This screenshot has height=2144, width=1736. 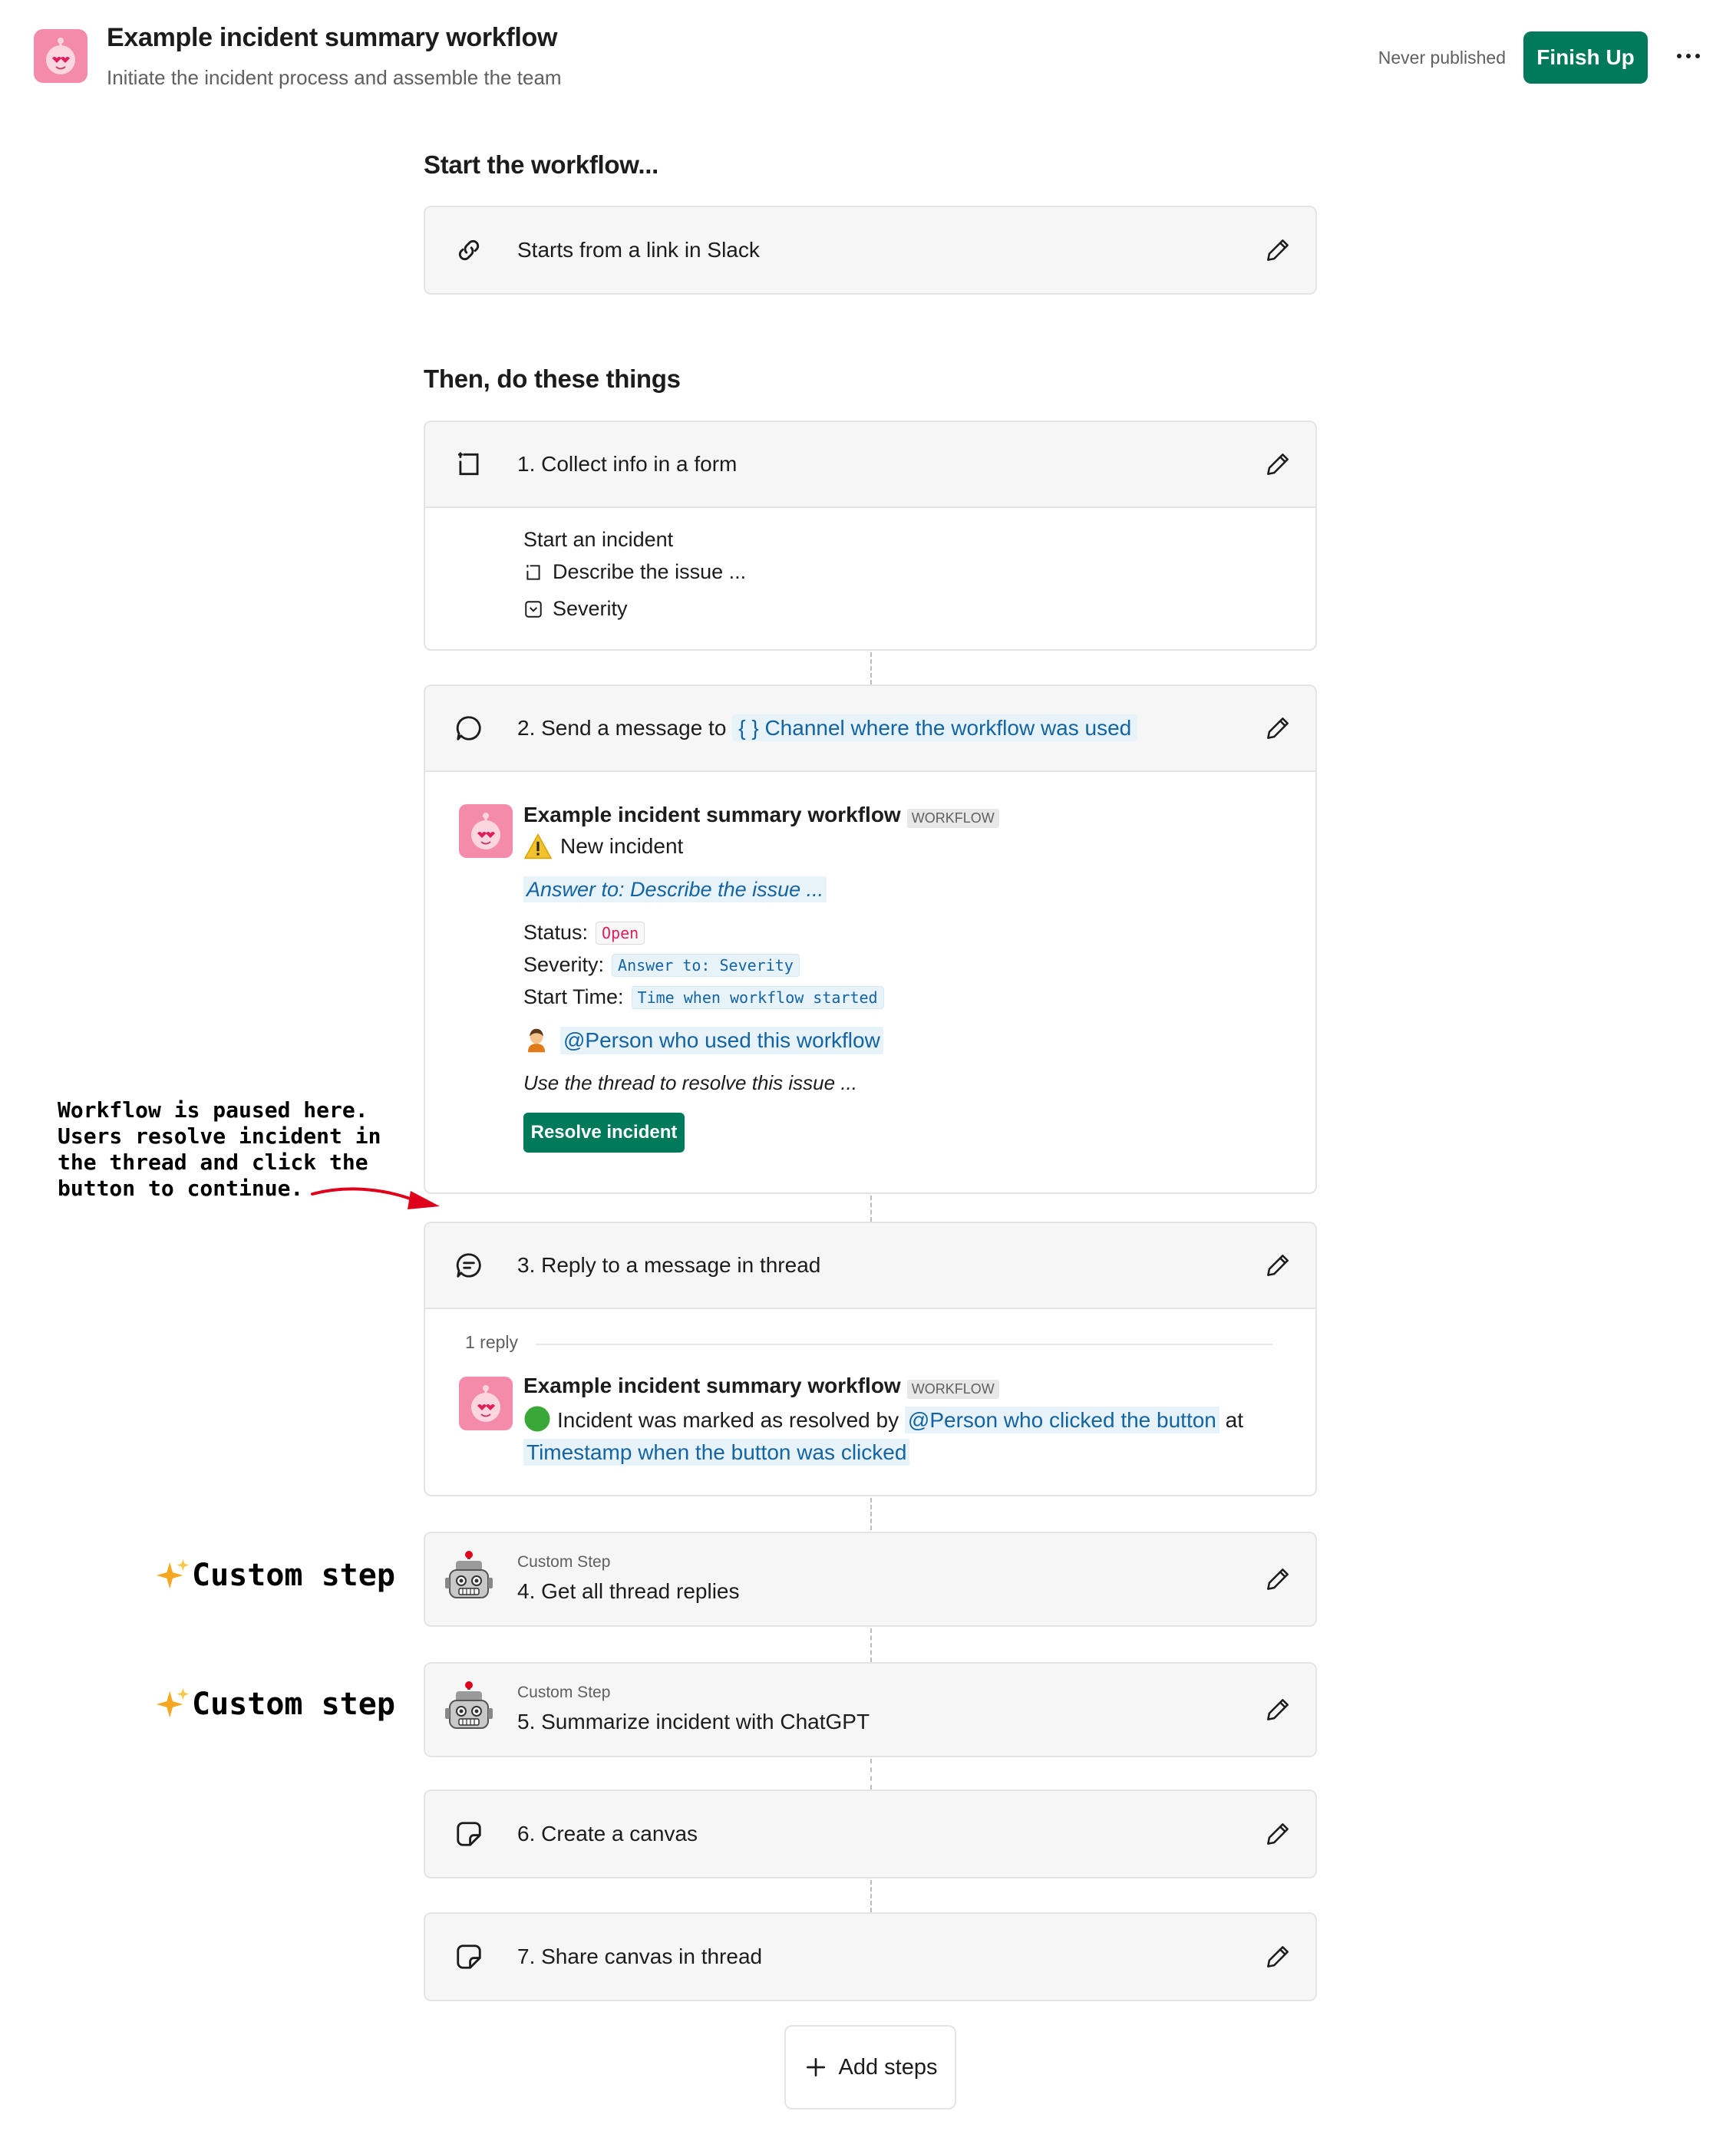 I want to click on person-line: @Person who used this workflow, so click(x=703, y=1040).